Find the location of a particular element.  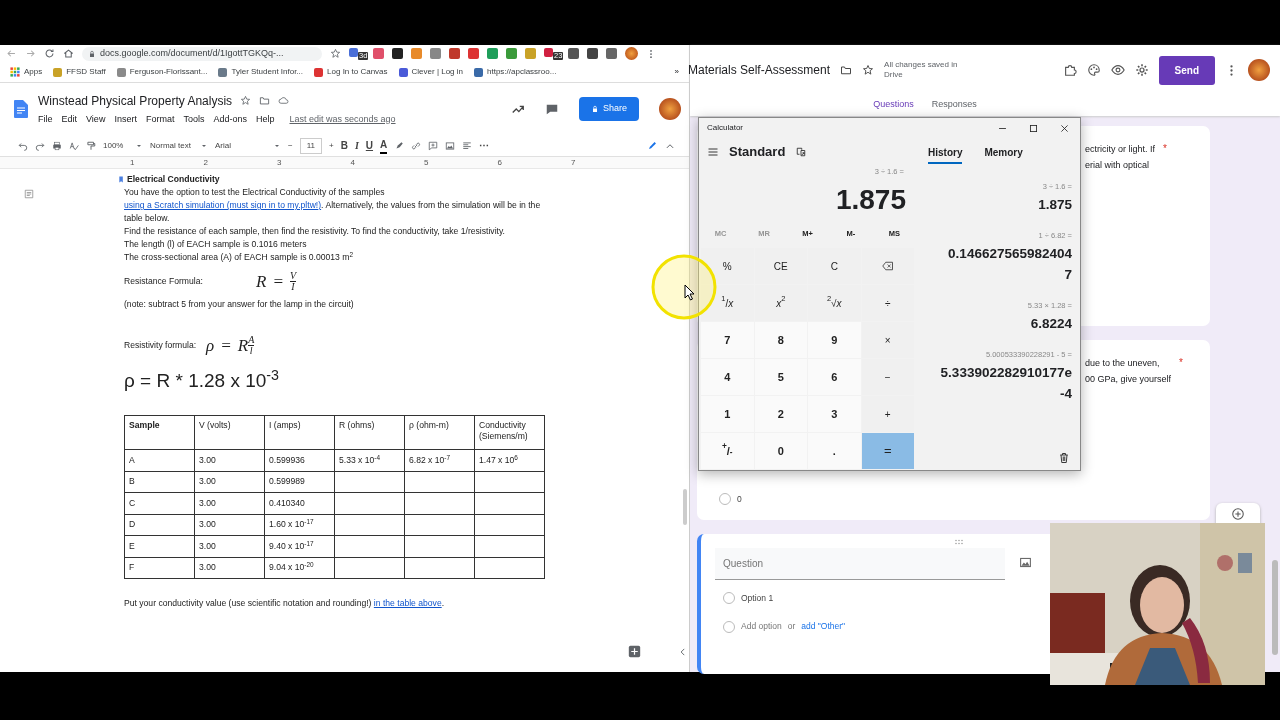

menu-item: Format is located at coordinates (160, 119).